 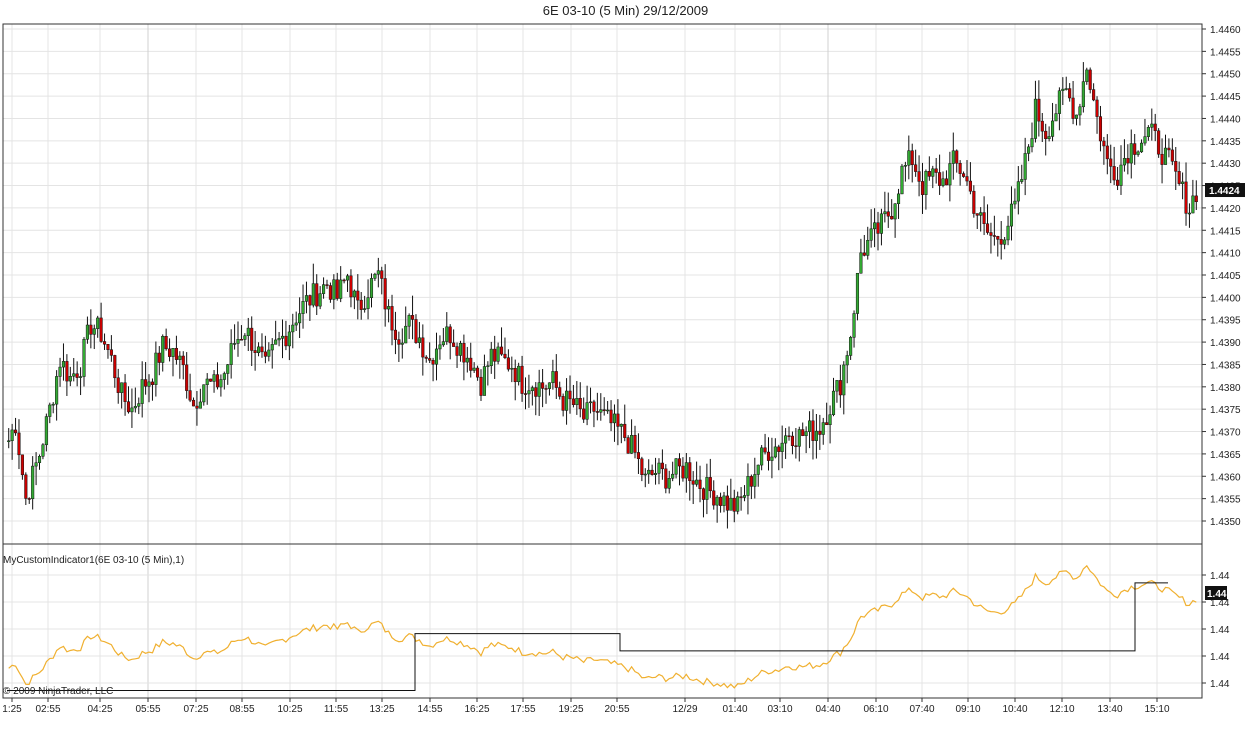 I want to click on time-axis-label: 11:55, so click(x=336, y=709).